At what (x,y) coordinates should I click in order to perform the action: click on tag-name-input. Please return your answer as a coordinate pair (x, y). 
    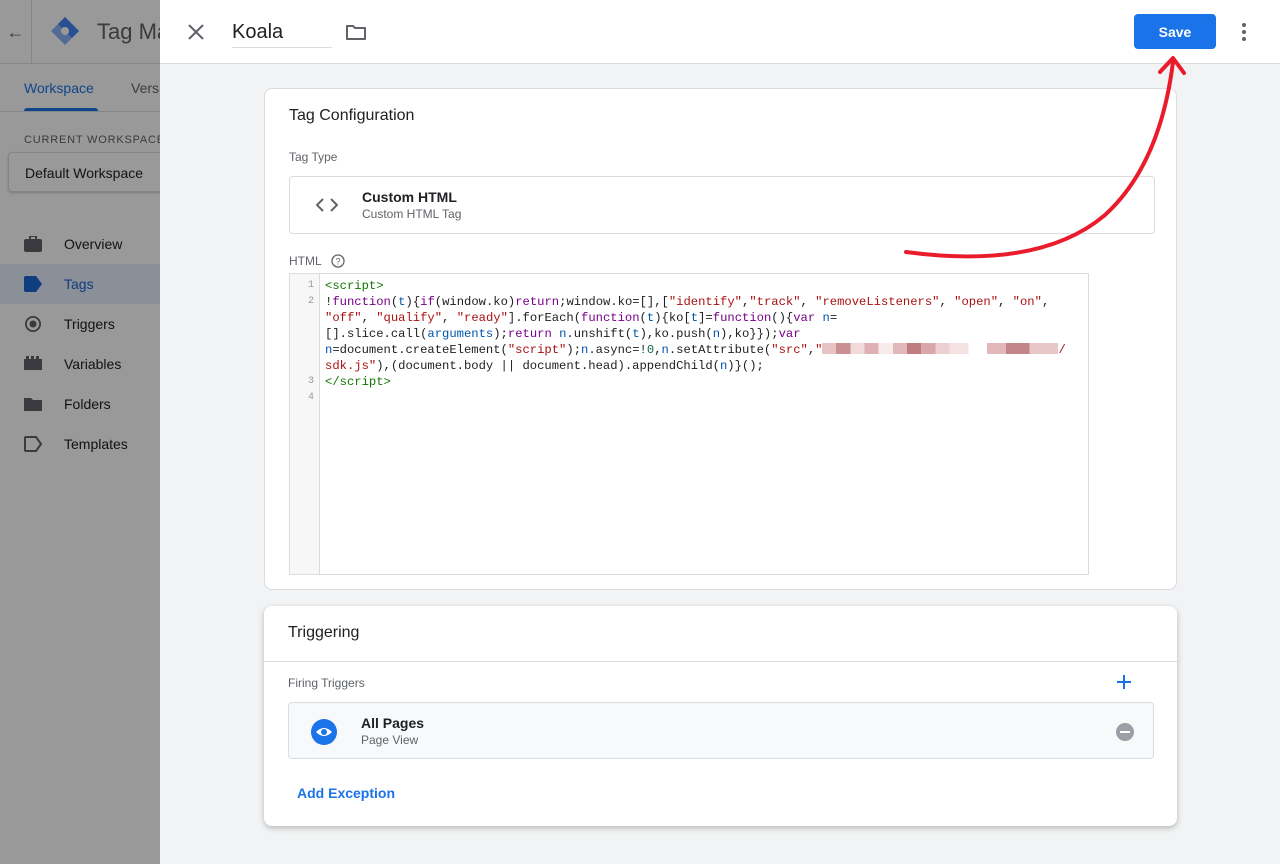
    Looking at the image, I should click on (282, 31).